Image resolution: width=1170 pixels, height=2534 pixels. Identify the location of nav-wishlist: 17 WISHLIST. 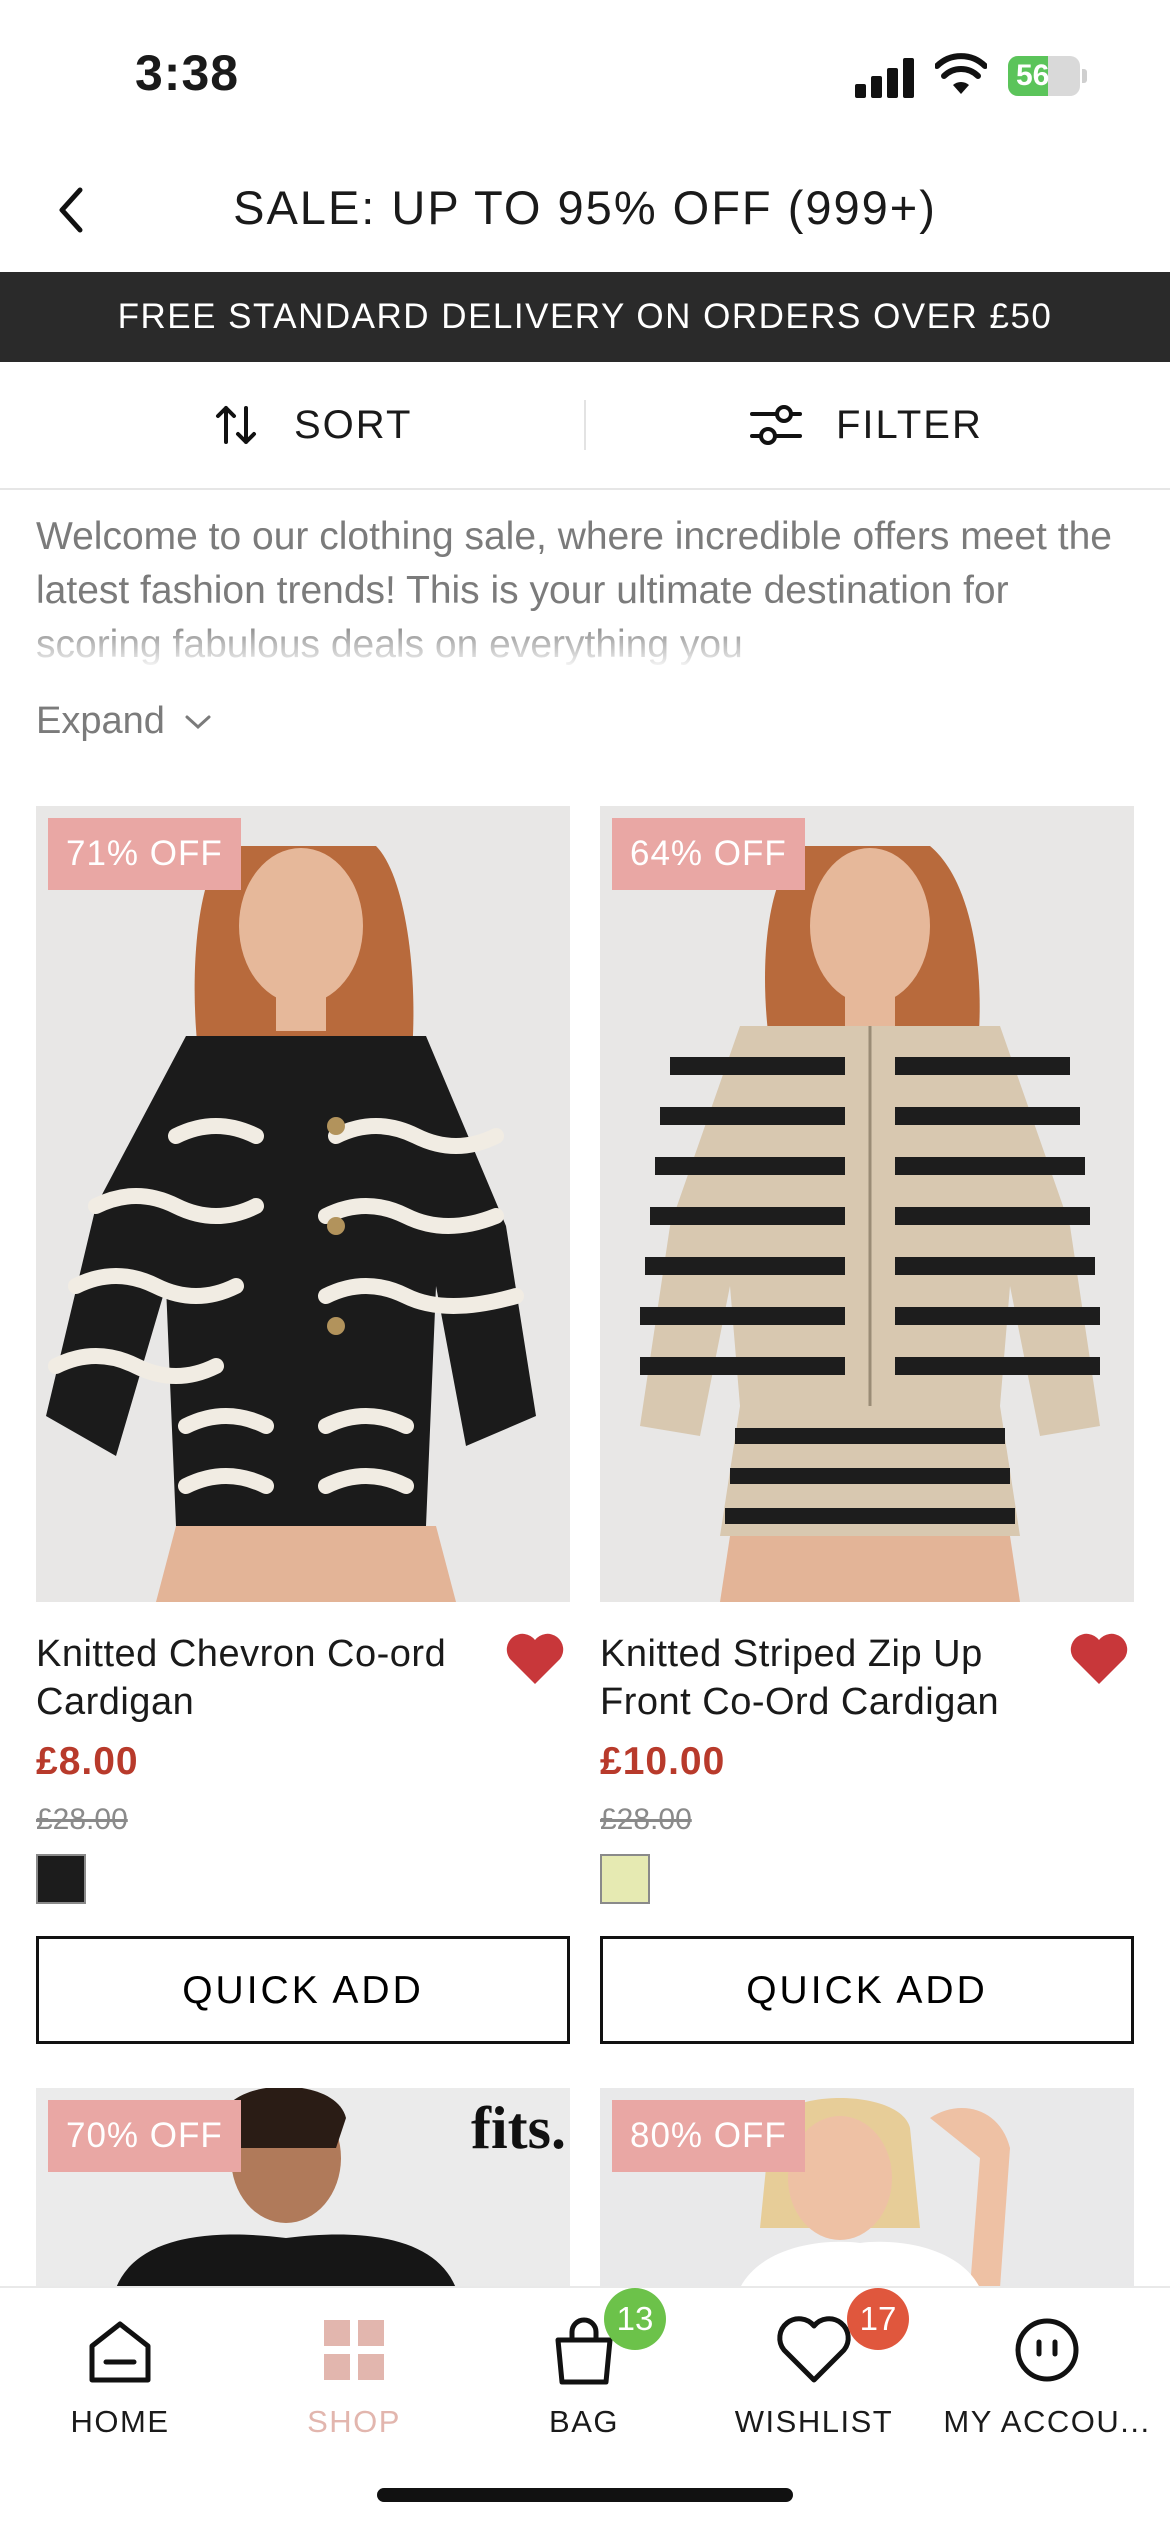
(814, 2378).